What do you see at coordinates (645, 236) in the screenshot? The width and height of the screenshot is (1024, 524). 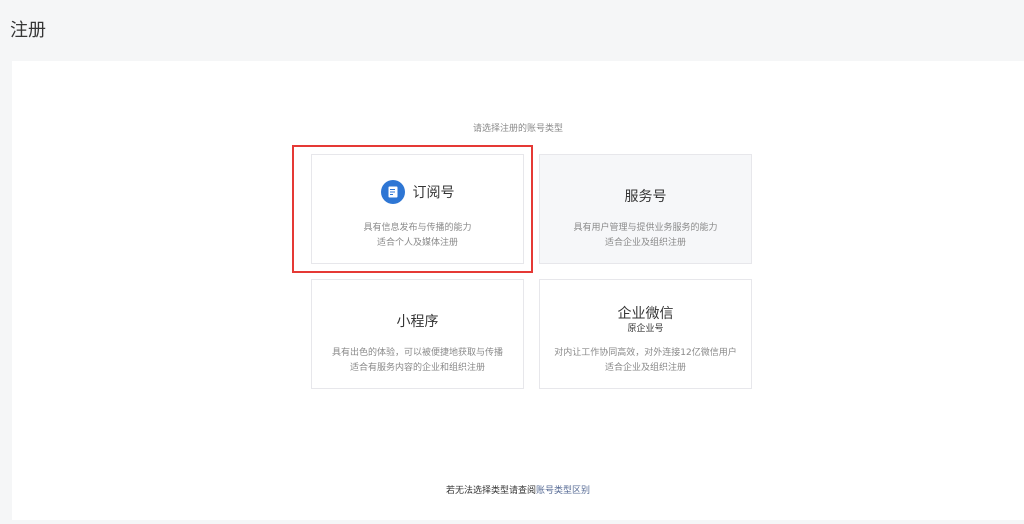 I see `card-service-desc: 具有用户管理与提供业务服务的能力 适合企业及组织注册` at bounding box center [645, 236].